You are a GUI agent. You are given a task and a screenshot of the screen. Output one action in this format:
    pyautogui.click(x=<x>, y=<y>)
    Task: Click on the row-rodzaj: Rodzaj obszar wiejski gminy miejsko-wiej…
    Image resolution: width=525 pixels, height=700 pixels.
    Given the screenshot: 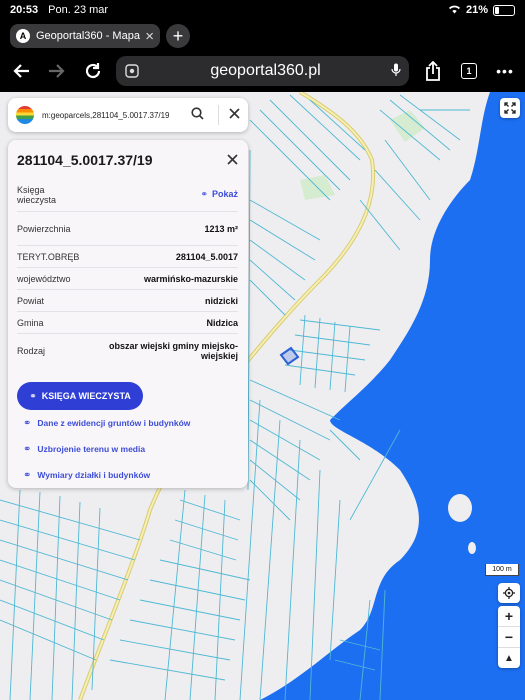 What is the action you would take?
    pyautogui.click(x=127, y=351)
    